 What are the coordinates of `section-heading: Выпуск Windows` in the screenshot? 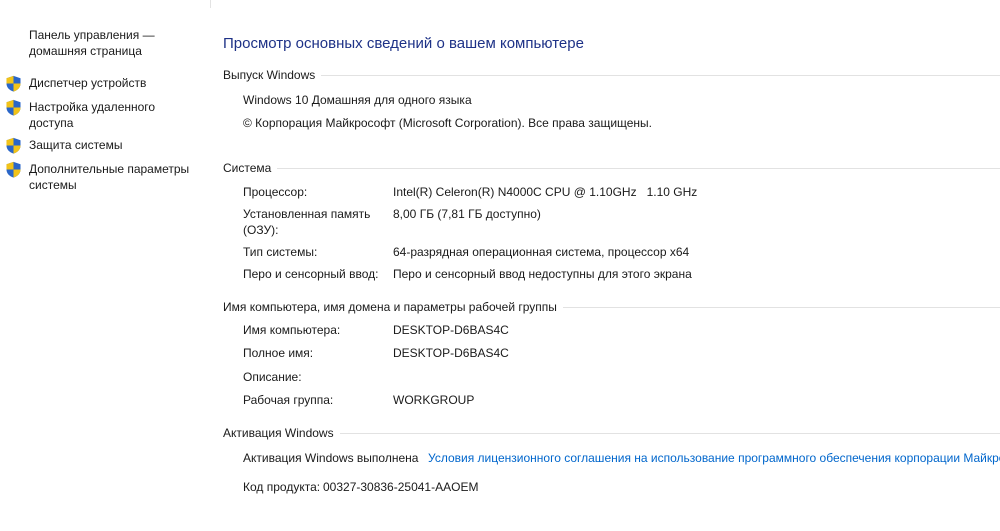 It's located at (272, 75).